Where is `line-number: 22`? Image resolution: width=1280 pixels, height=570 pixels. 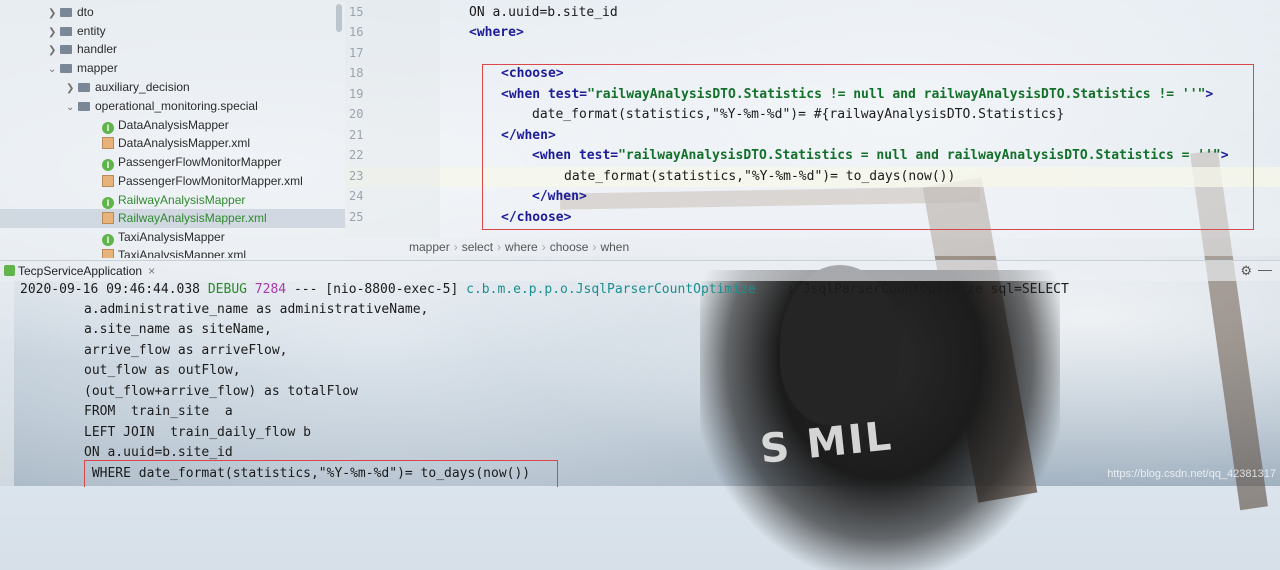
line-number: 22 is located at coordinates (356, 155).